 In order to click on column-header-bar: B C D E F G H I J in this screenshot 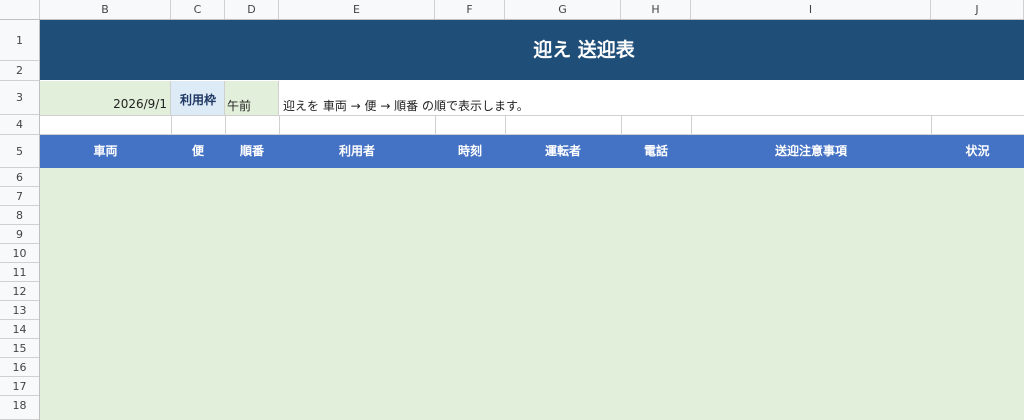, I will do `click(512, 10)`.